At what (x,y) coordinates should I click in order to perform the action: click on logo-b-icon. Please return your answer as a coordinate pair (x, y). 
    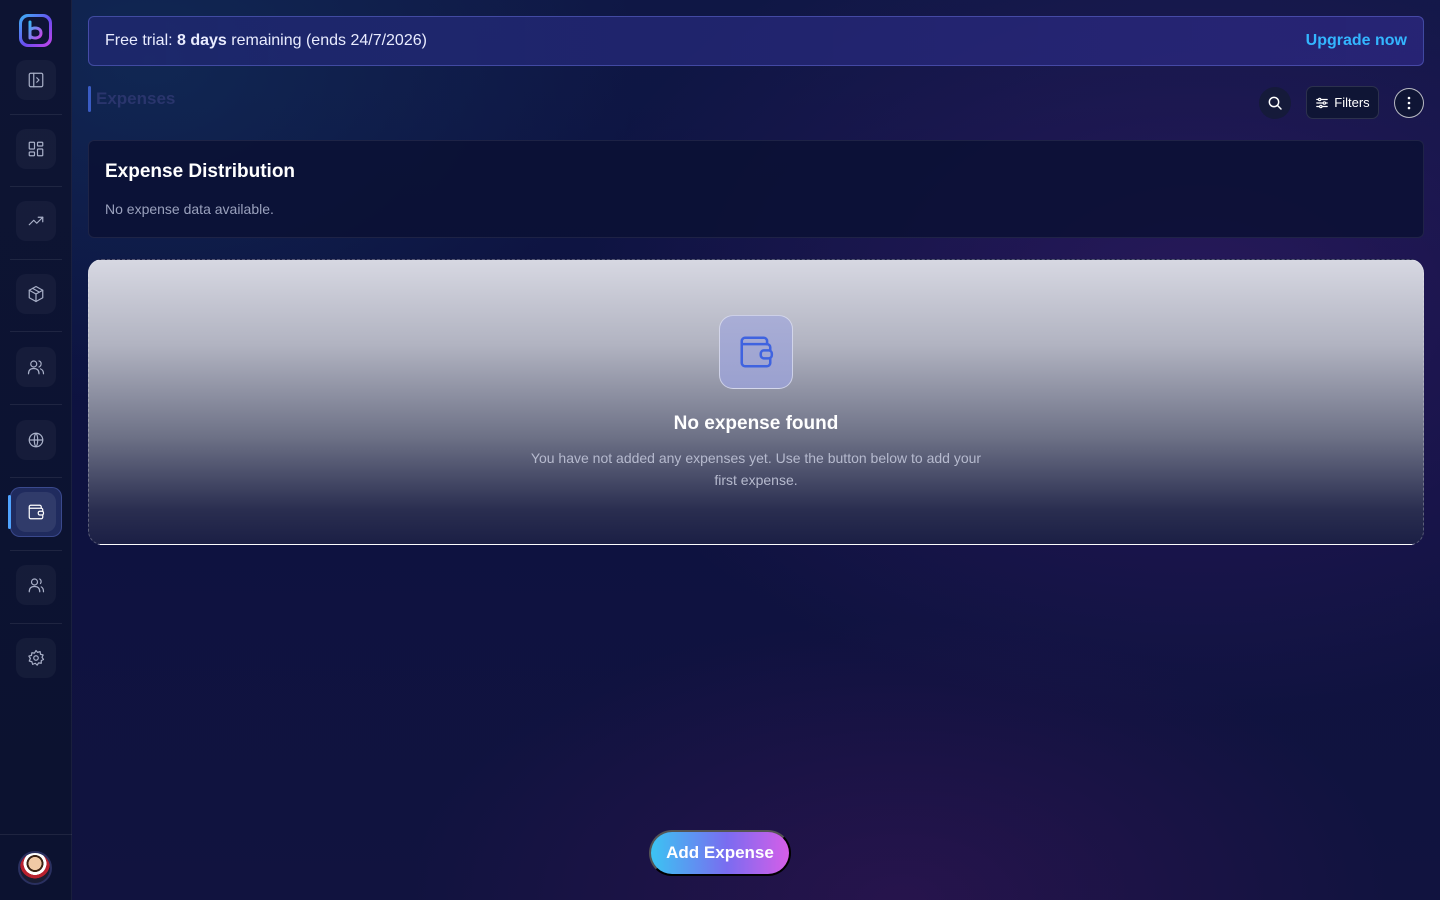
    Looking at the image, I should click on (35, 29).